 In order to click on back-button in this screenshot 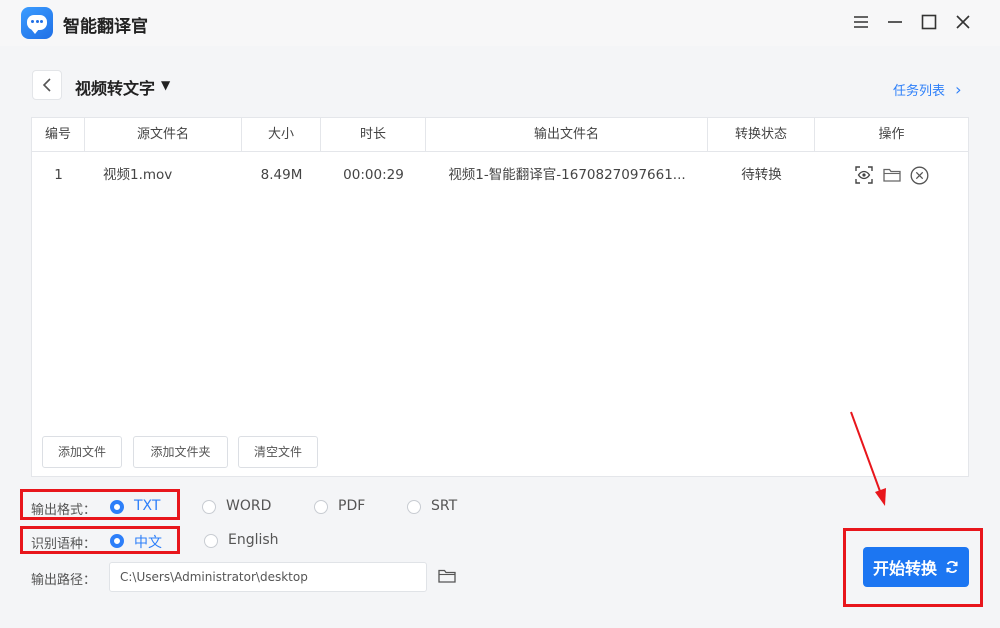, I will do `click(47, 85)`.